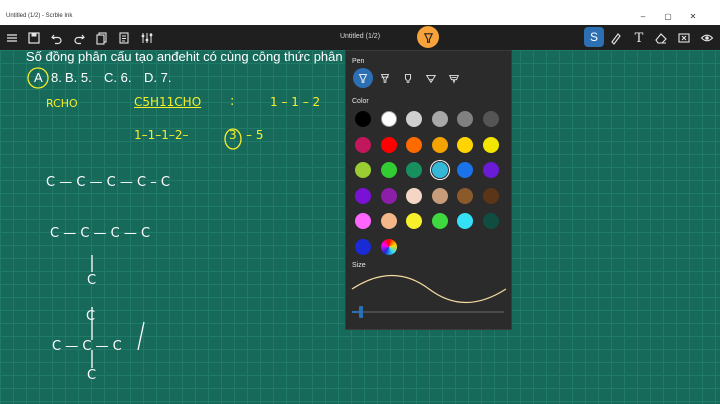 The image size is (720, 404). What do you see at coordinates (168, 102) in the screenshot?
I see `hw-formula: C5H11CHO` at bounding box center [168, 102].